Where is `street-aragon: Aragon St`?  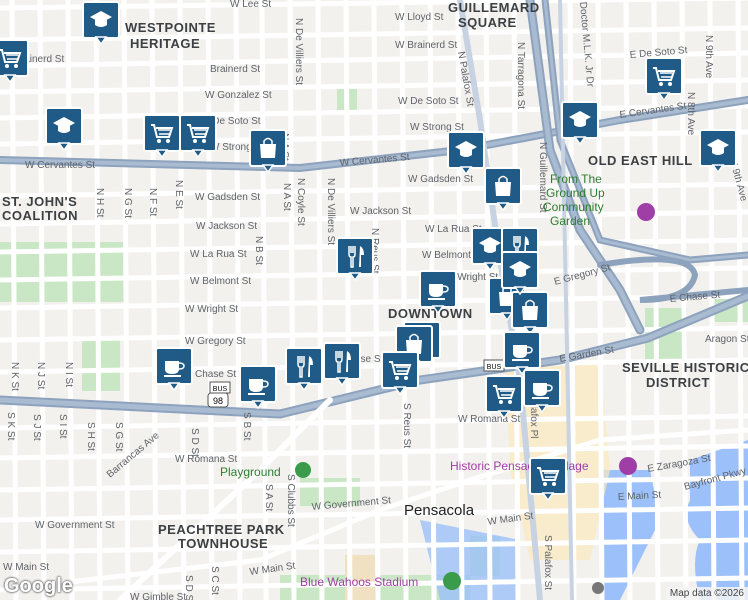 street-aragon: Aragon St is located at coordinates (726, 339).